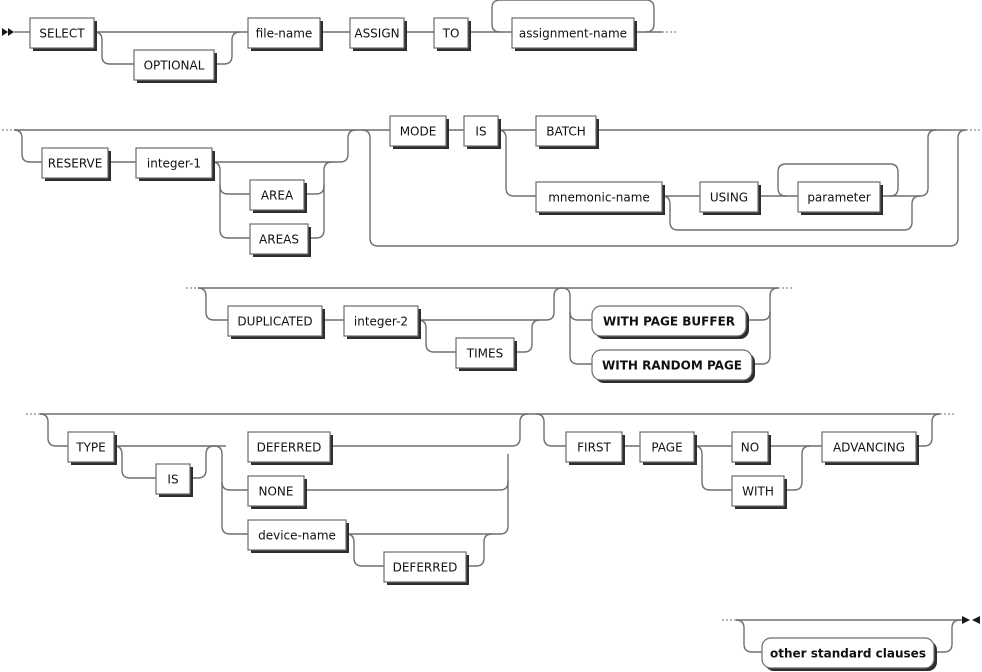 The height and width of the screenshot is (672, 982). I want to click on term-mode: MODE, so click(419, 132).